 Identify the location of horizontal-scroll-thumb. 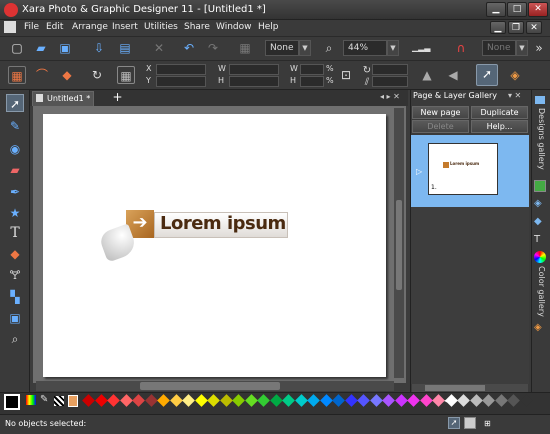
(210, 386).